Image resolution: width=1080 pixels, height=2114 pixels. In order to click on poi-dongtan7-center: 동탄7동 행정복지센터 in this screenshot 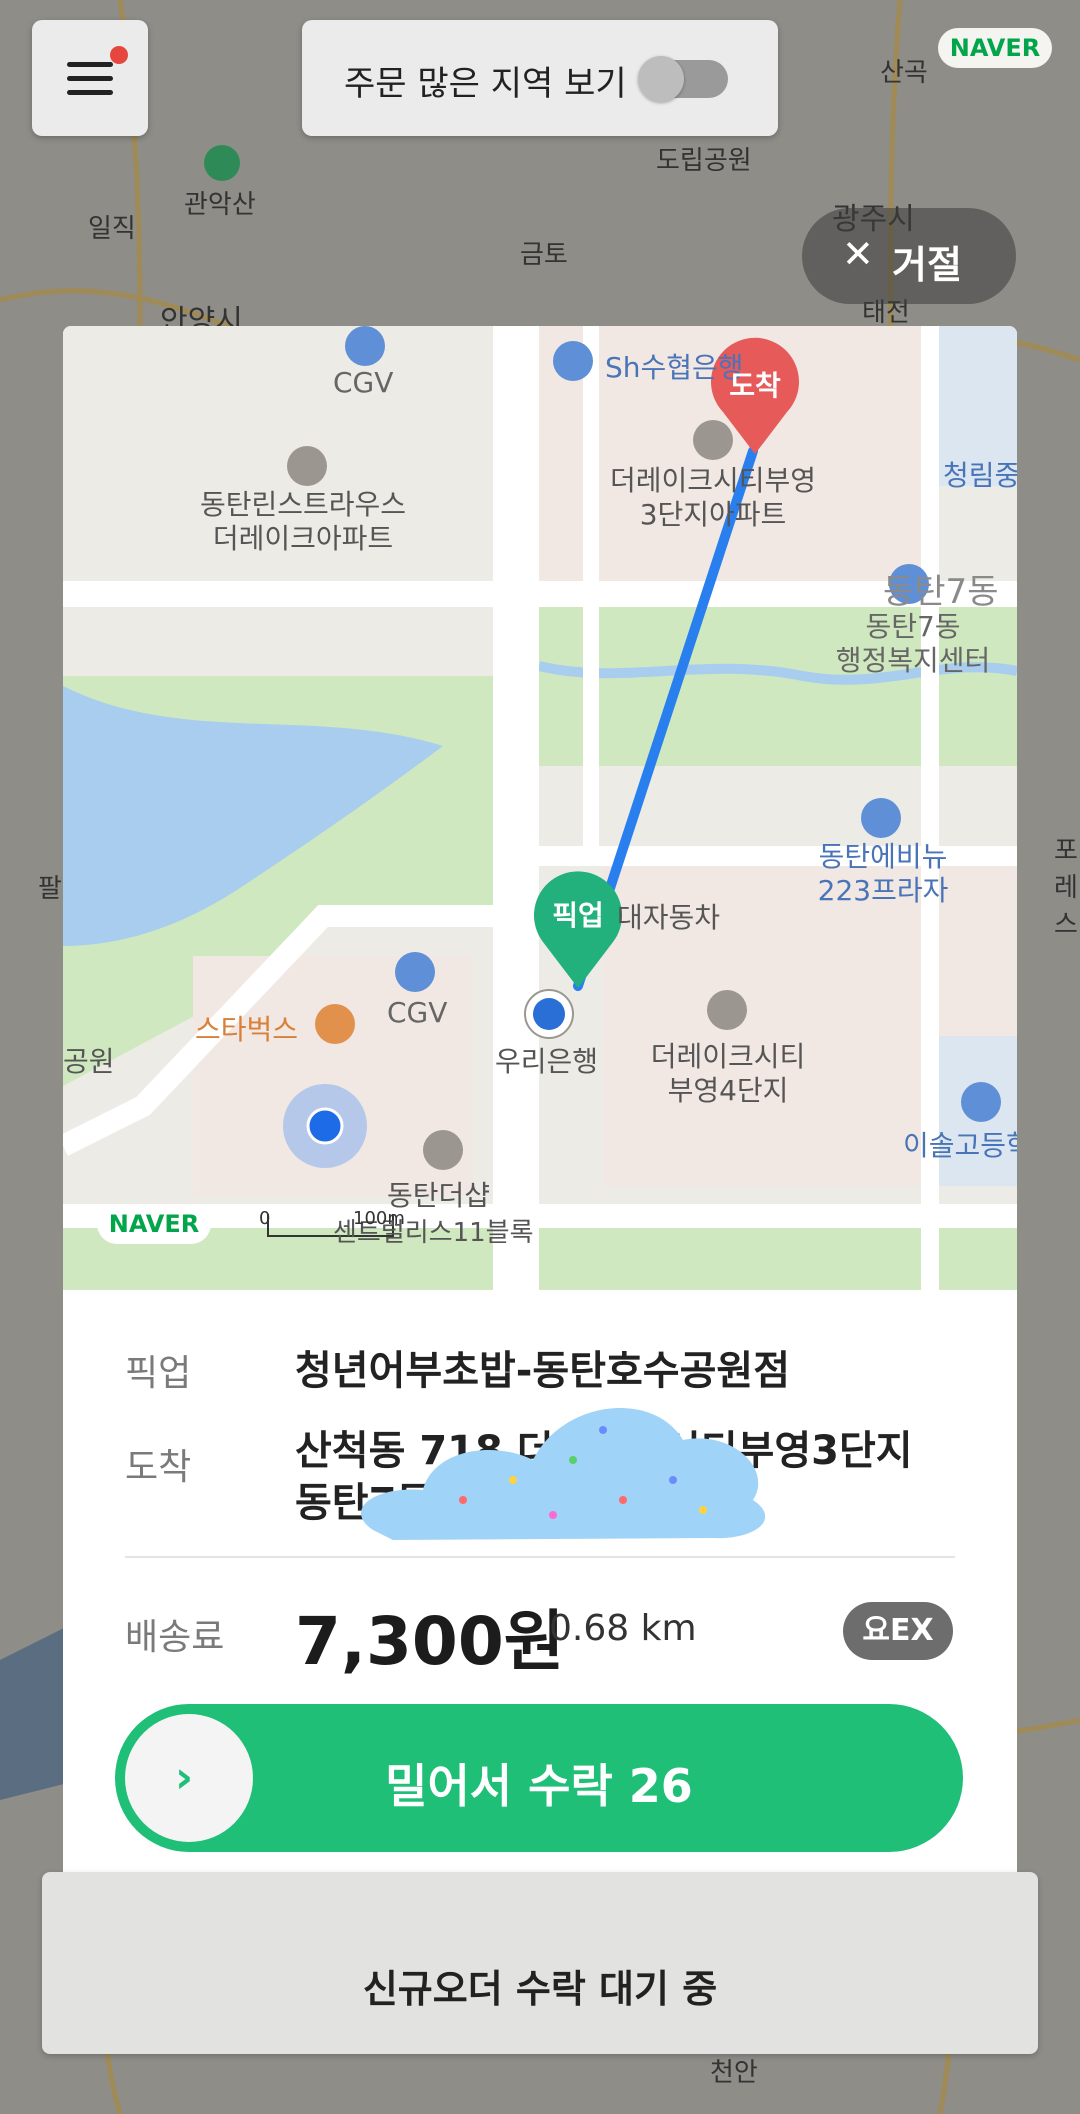, I will do `click(913, 644)`.